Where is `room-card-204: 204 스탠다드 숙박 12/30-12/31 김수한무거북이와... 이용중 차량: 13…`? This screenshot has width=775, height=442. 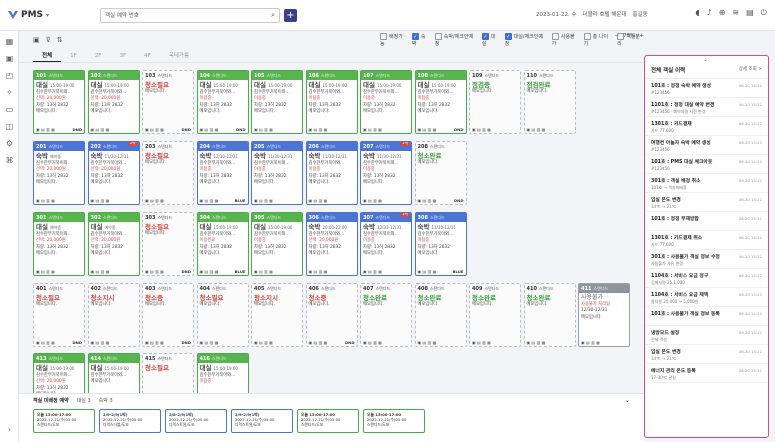 room-card-204: 204 스탠다드 숙박 12/30-12/31 김수한무거북이와... 이용중 차량: 13… is located at coordinates (222, 173).